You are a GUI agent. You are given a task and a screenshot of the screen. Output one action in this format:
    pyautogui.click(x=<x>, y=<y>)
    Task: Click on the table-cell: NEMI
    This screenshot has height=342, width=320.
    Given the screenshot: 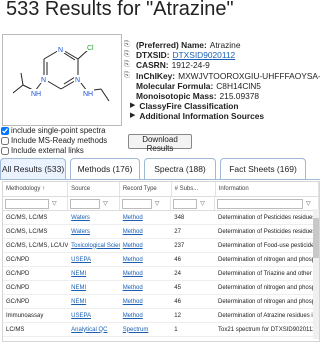 What is the action you would take?
    pyautogui.click(x=94, y=287)
    